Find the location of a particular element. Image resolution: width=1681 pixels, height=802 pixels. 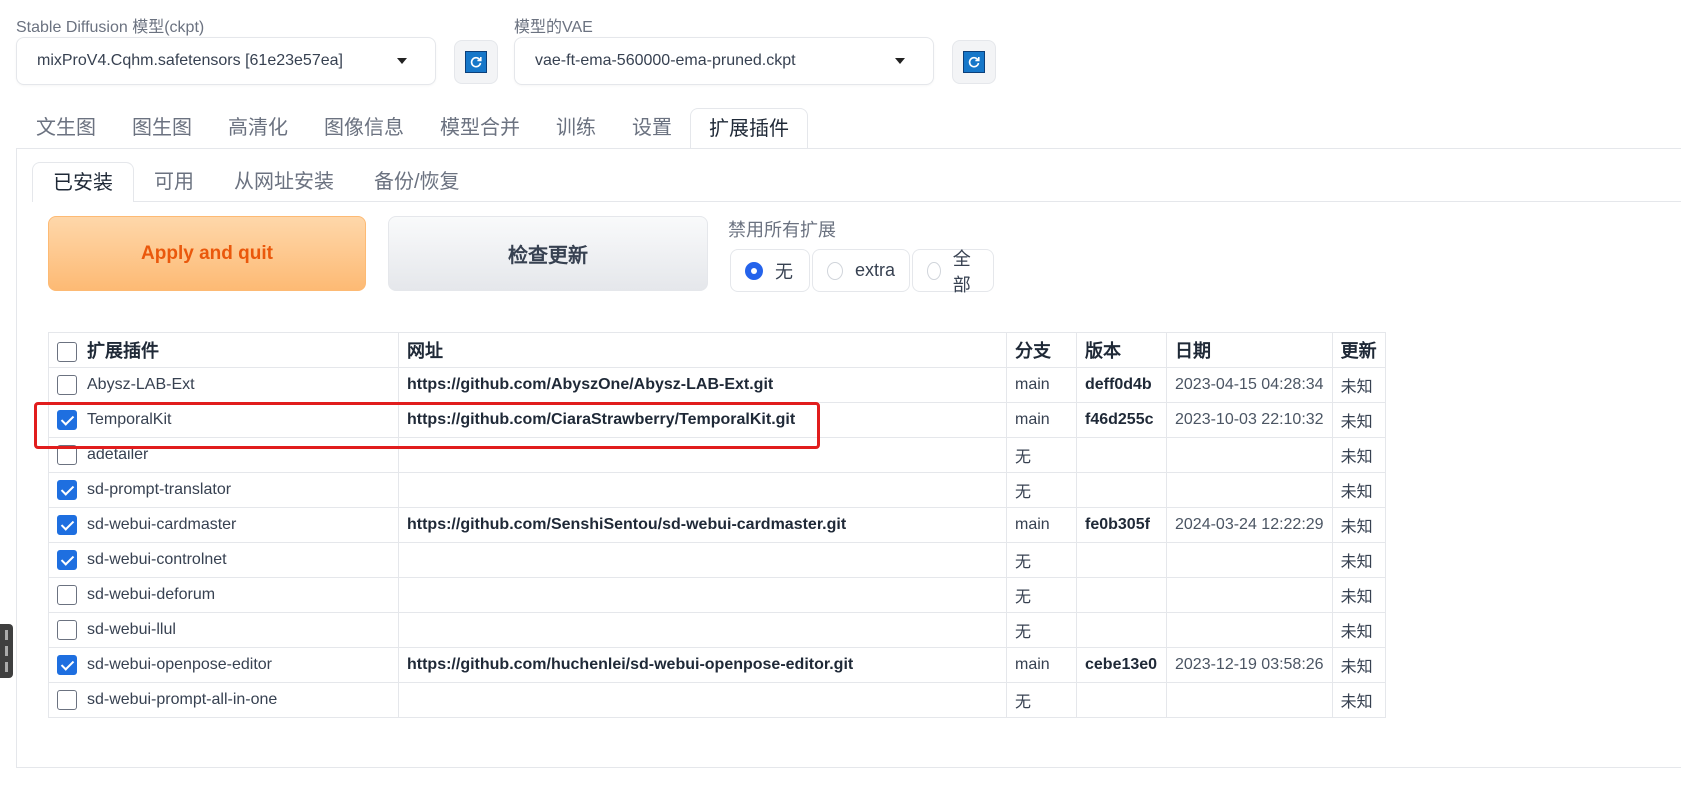

cell-version: deff0d4b is located at coordinates (1121, 385).